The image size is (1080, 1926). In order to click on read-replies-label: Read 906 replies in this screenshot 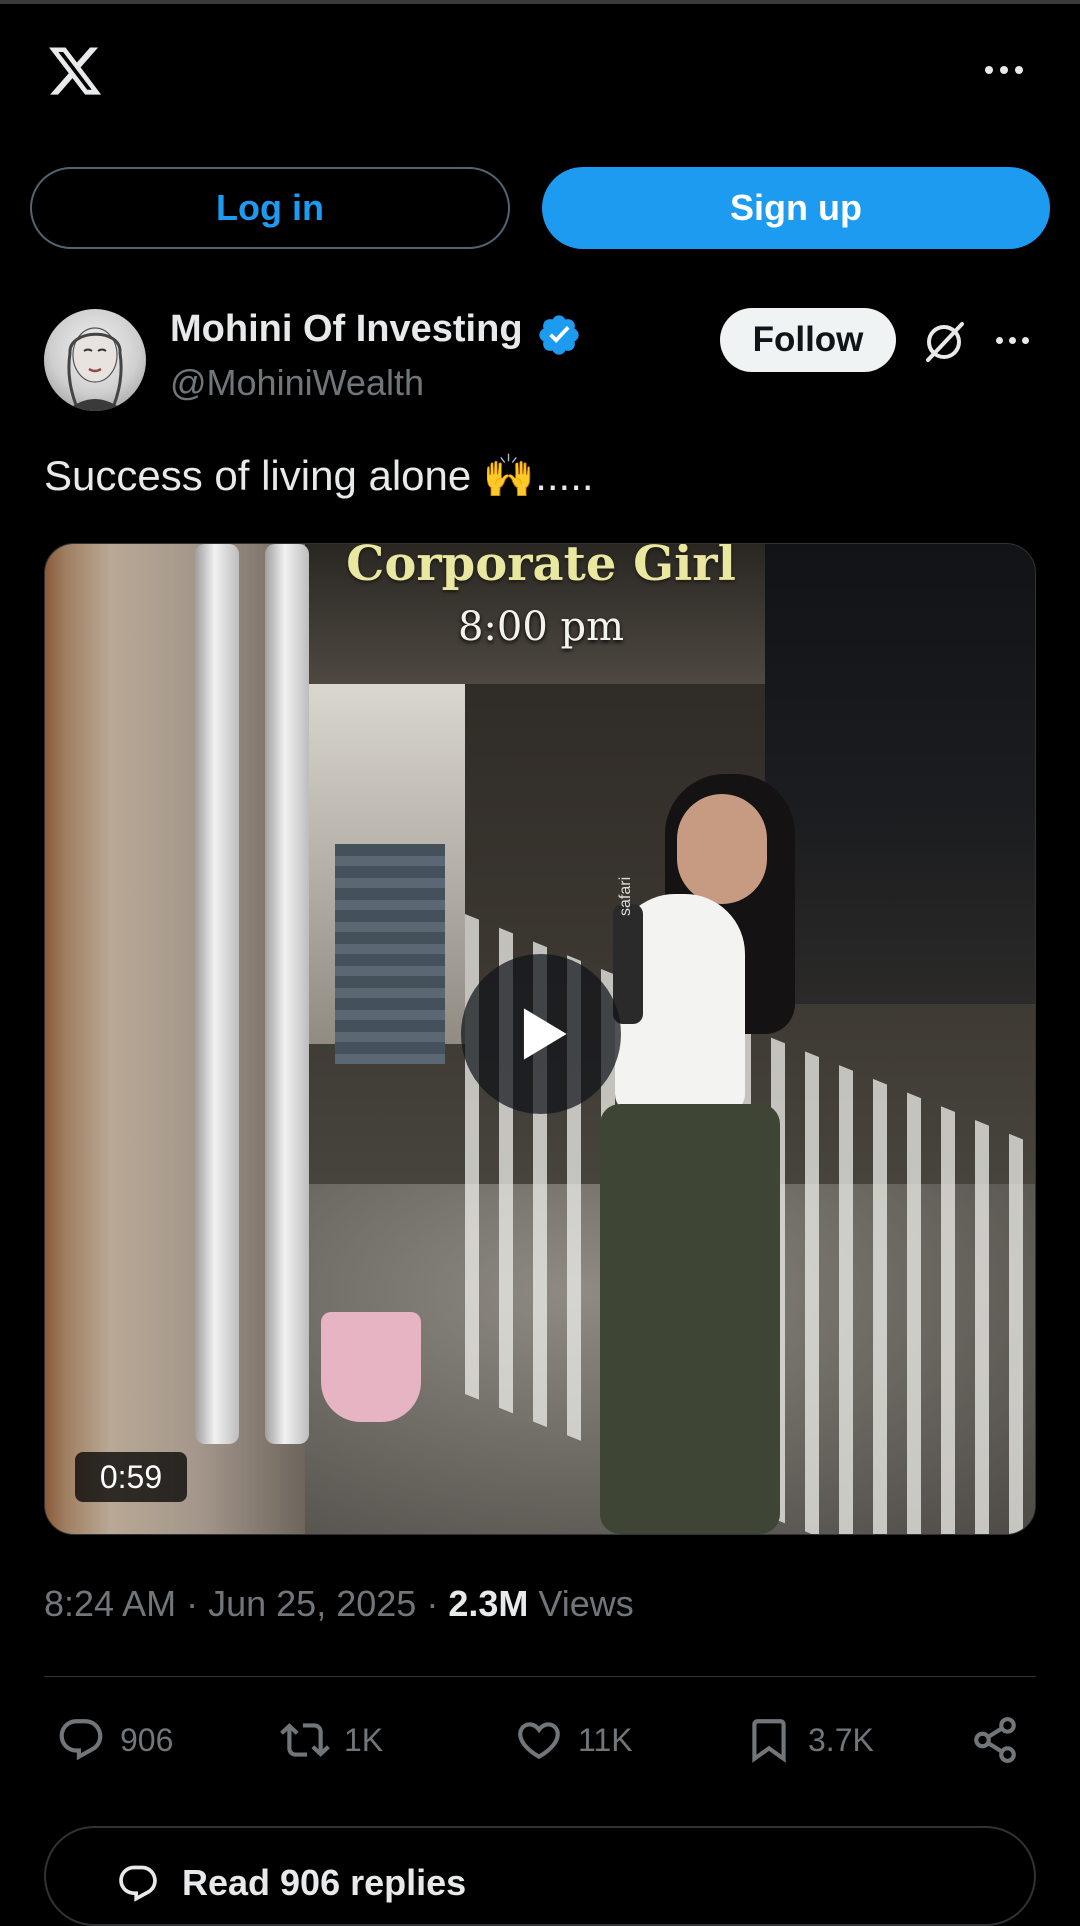, I will do `click(324, 1882)`.